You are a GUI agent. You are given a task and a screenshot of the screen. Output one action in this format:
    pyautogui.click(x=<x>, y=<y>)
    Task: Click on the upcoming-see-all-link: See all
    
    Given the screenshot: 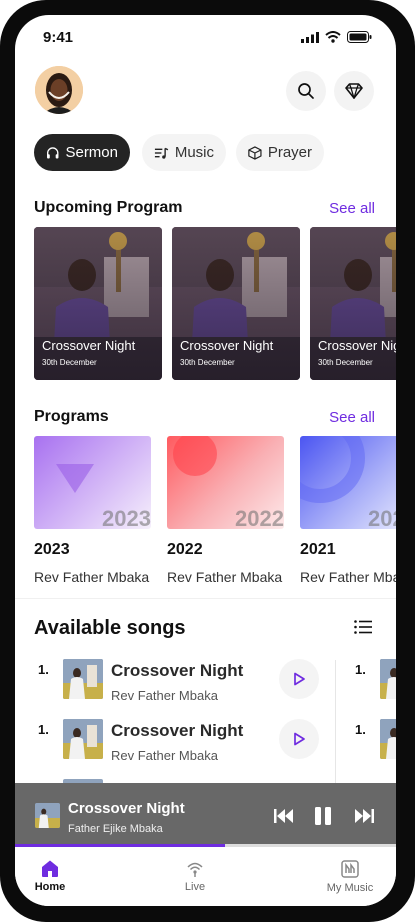 What is the action you would take?
    pyautogui.click(x=352, y=208)
    